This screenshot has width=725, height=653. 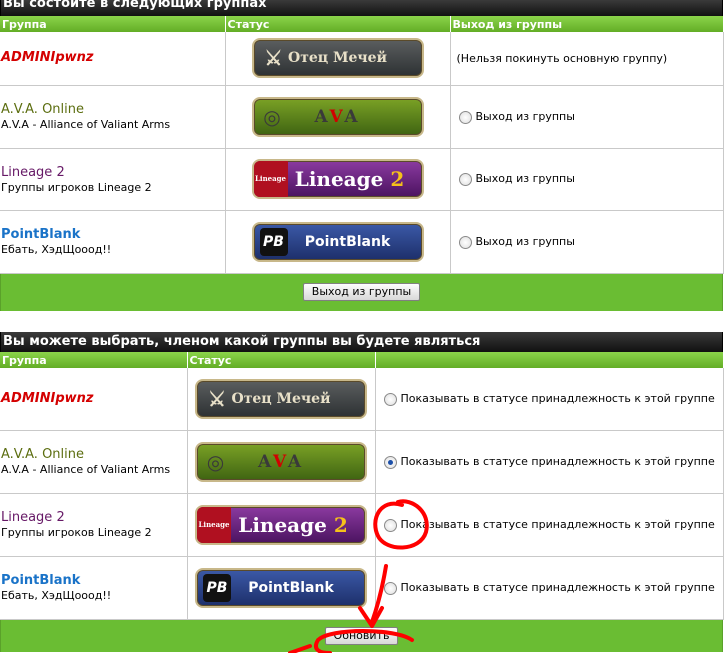 I want to click on header-leave: Выход из группы, so click(x=587, y=24).